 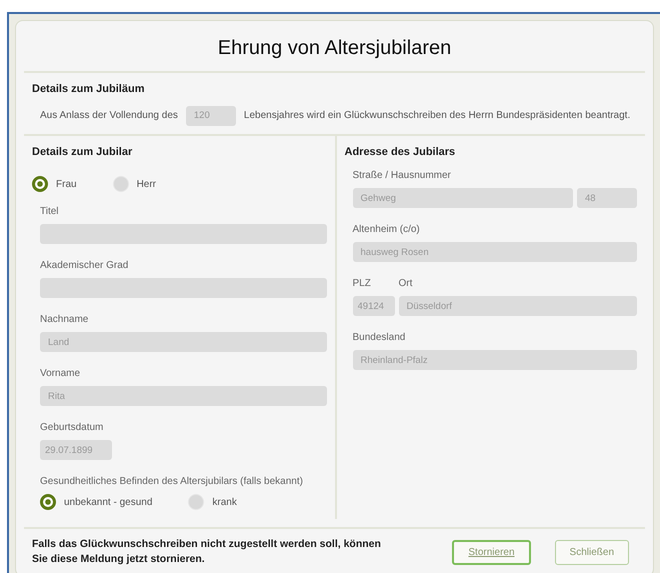 What do you see at coordinates (334, 48) in the screenshot?
I see `dialog-title: Ehrung von Altersjubilaren` at bounding box center [334, 48].